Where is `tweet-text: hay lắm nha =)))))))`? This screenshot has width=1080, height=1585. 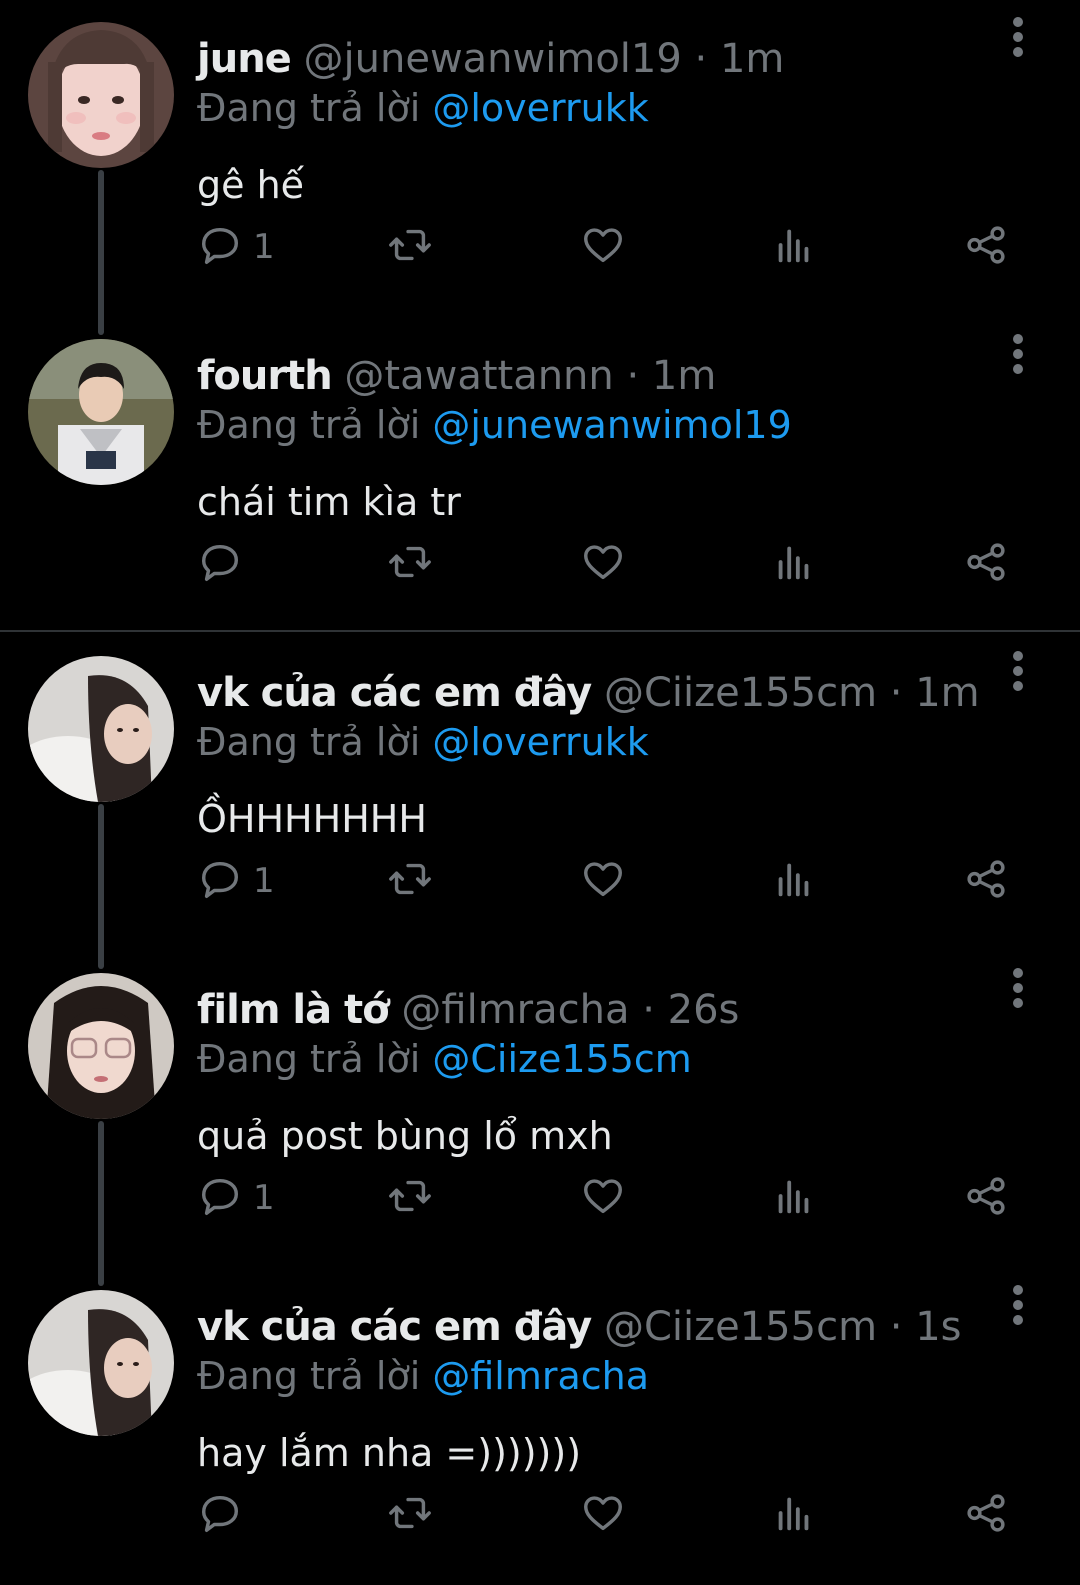
tweet-text: hay lắm nha =))))))) is located at coordinates (389, 1453).